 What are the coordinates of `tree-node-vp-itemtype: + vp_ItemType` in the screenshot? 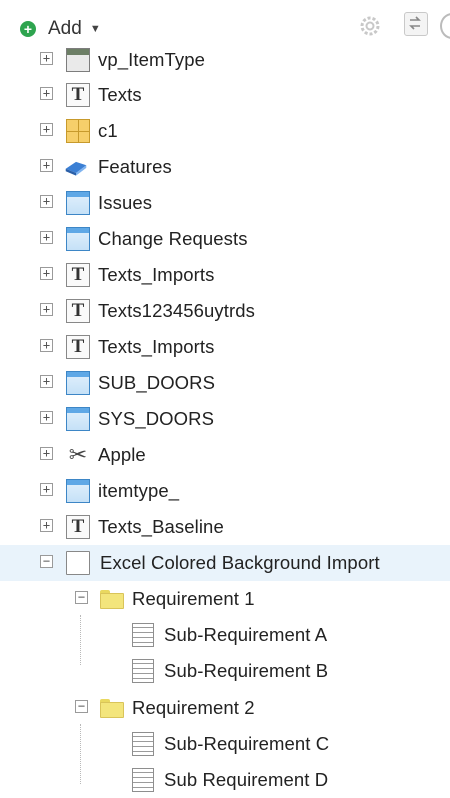 It's located at (225, 60).